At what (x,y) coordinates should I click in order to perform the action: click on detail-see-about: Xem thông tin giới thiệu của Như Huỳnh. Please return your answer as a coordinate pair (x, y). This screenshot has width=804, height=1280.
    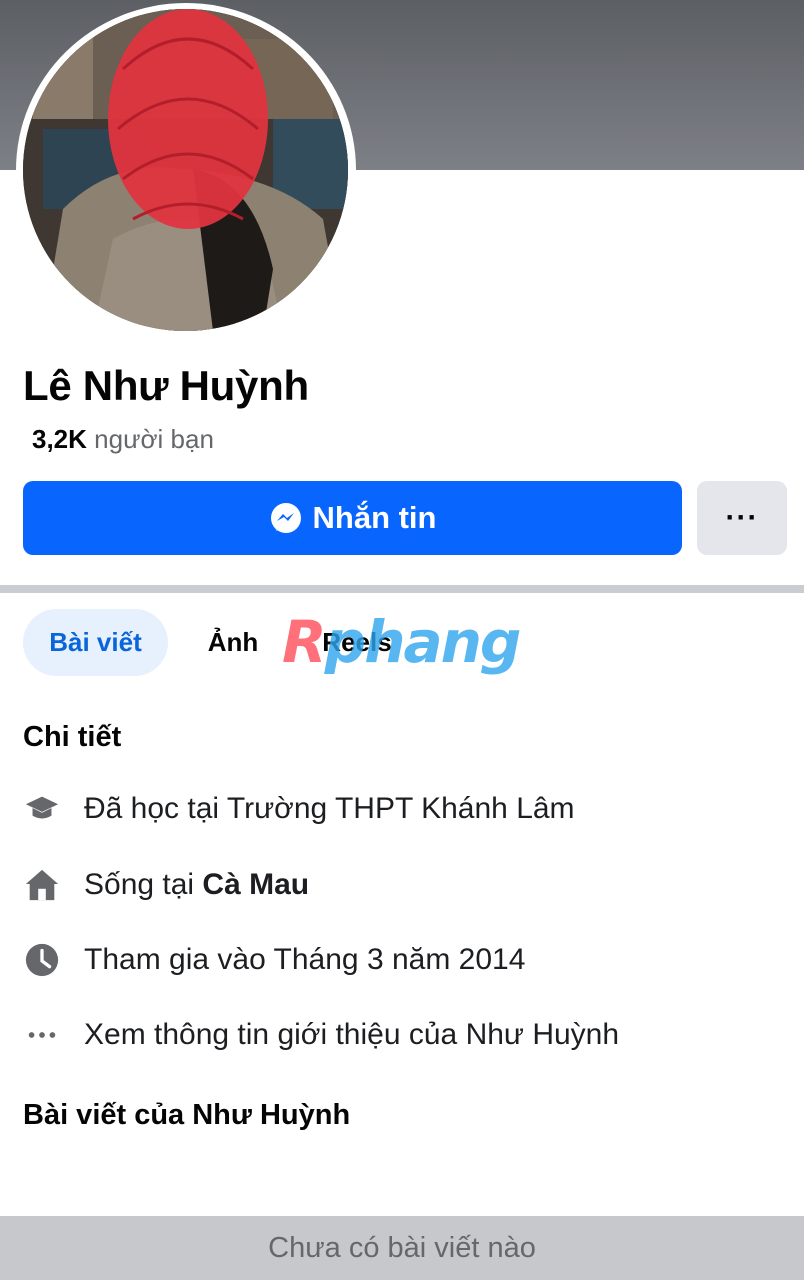
    Looking at the image, I should click on (403, 1035).